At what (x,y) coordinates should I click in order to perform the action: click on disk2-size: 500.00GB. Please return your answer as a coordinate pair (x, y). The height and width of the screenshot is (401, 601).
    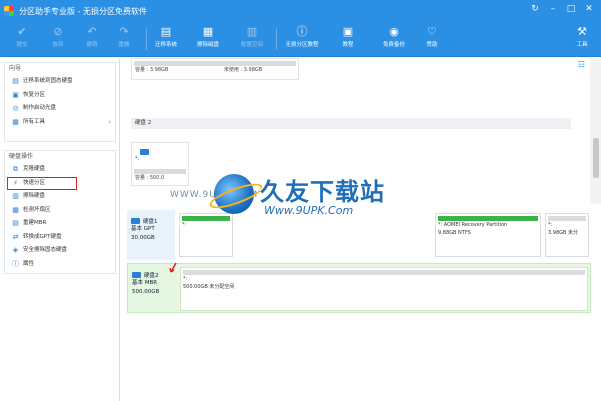
    Looking at the image, I should click on (146, 292).